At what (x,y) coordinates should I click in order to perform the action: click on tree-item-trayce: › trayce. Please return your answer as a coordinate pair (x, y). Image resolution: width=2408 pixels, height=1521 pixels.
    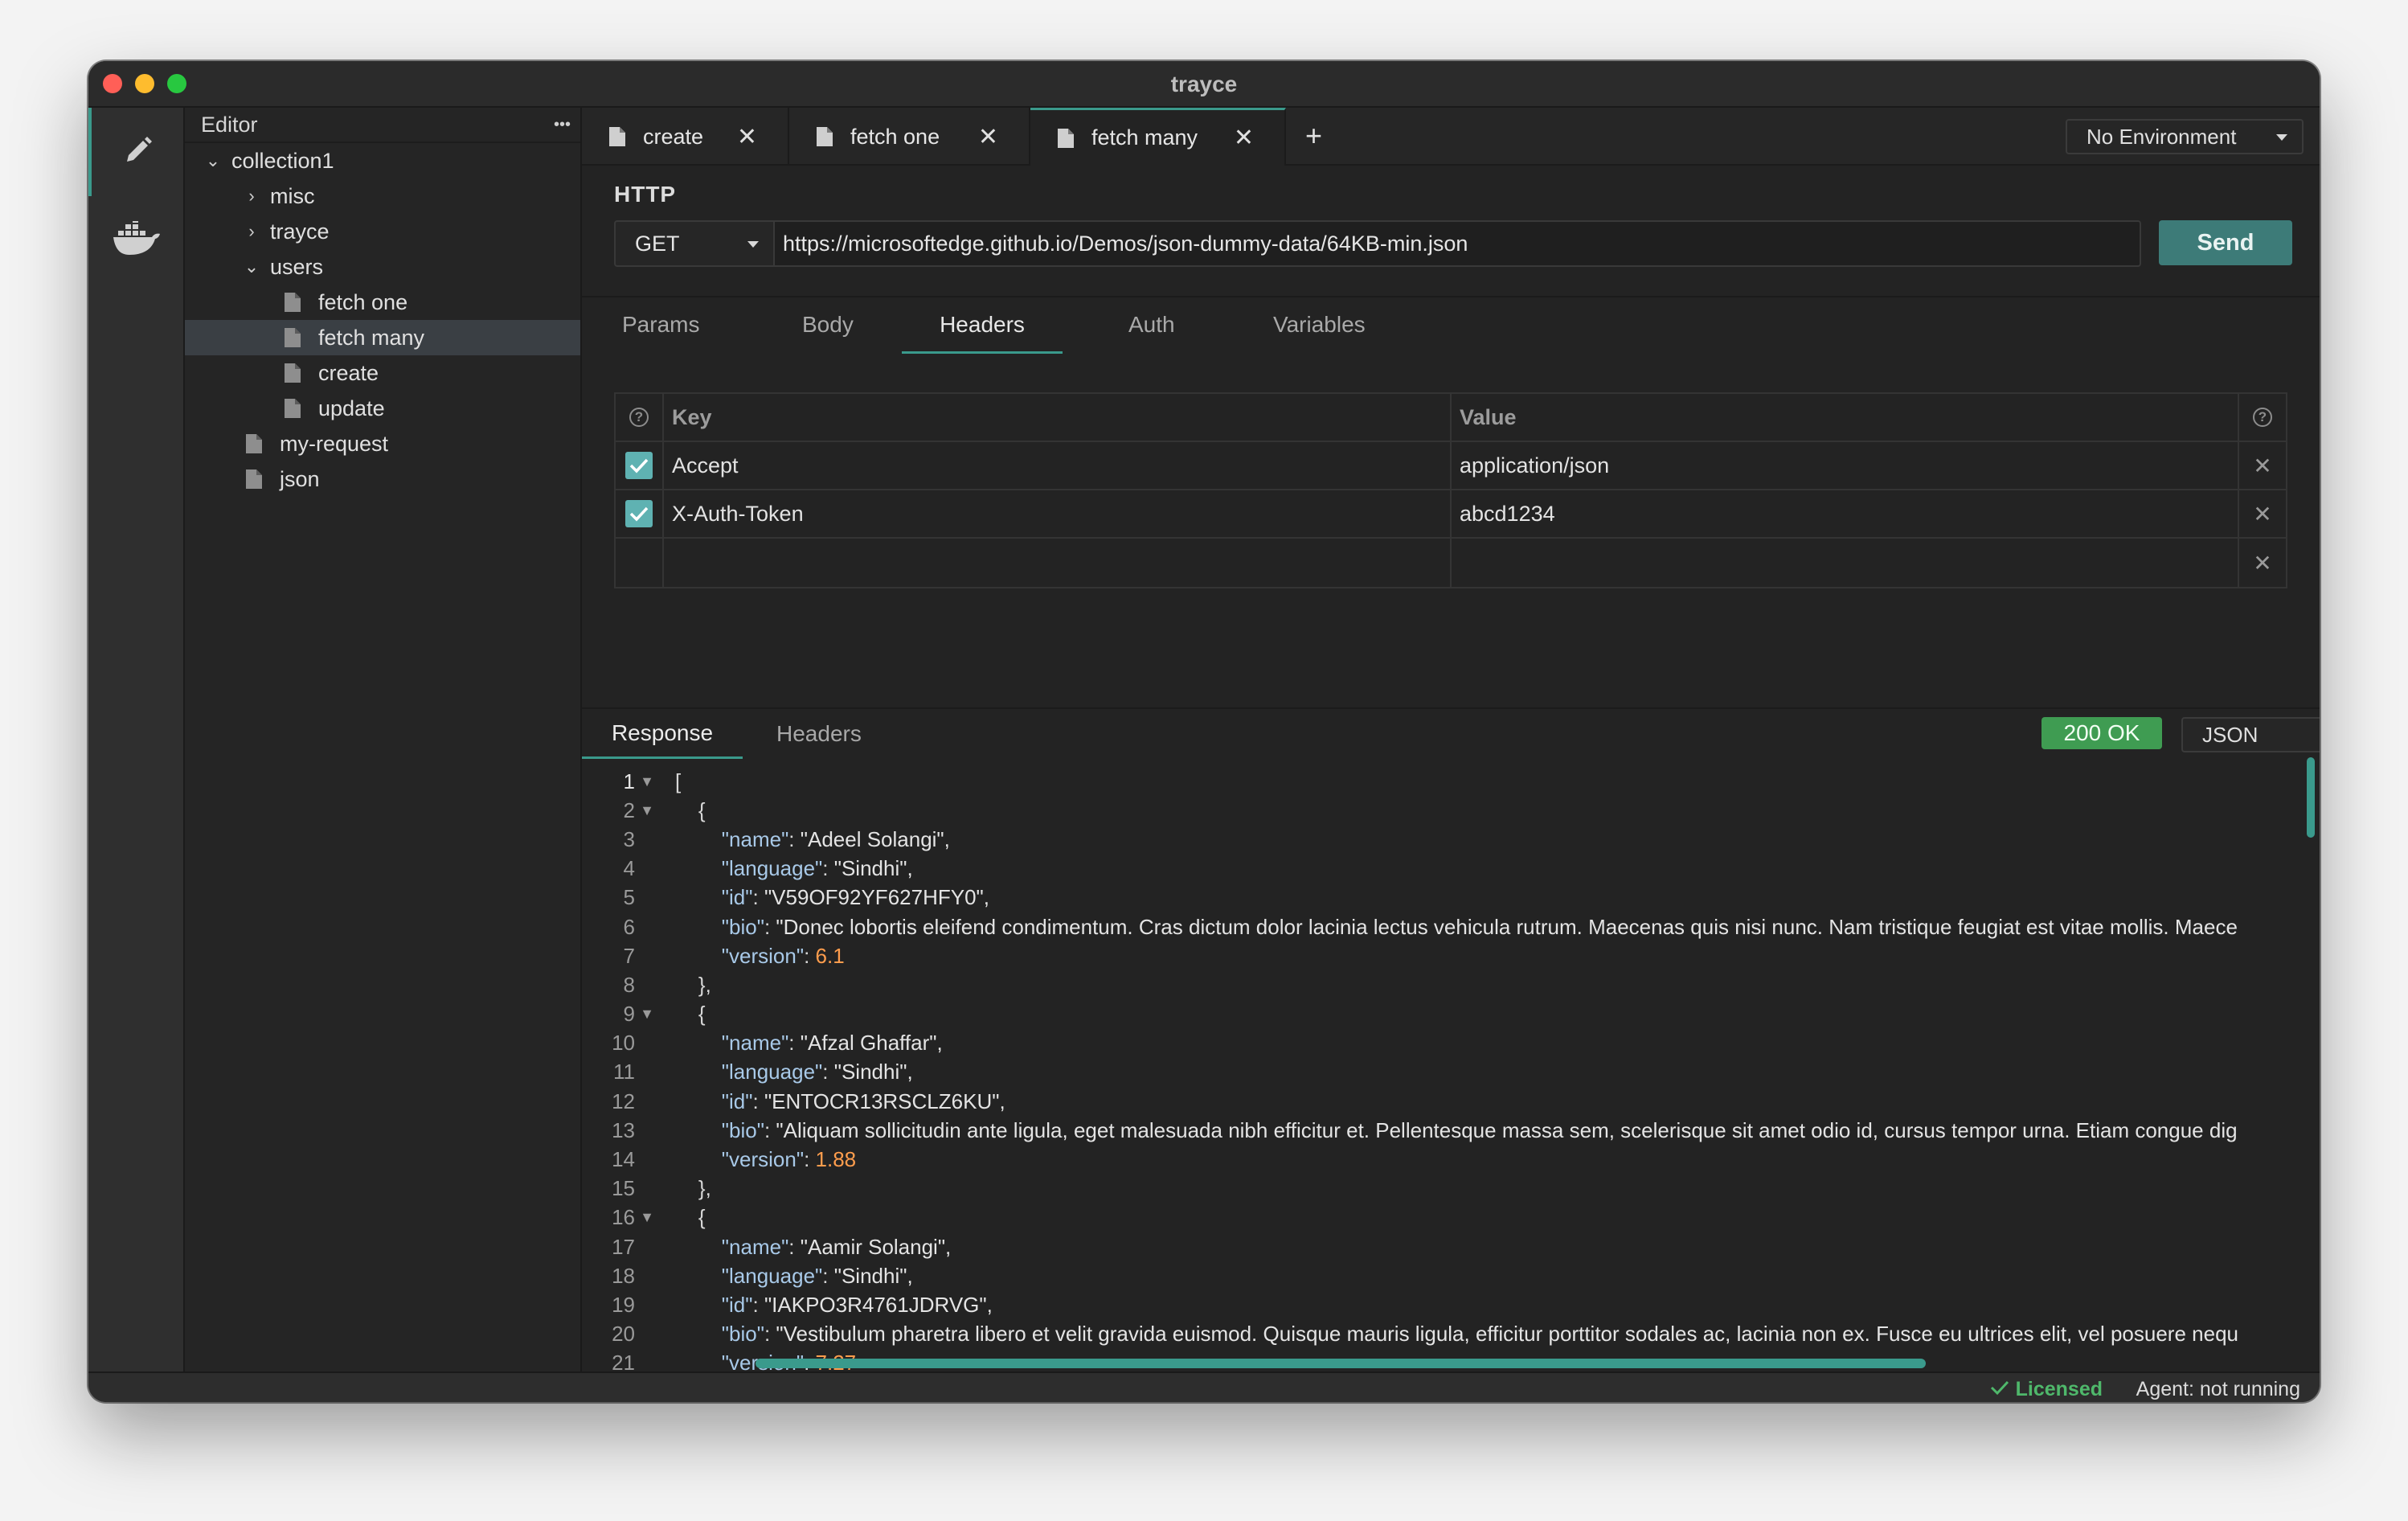
    Looking at the image, I should click on (382, 232).